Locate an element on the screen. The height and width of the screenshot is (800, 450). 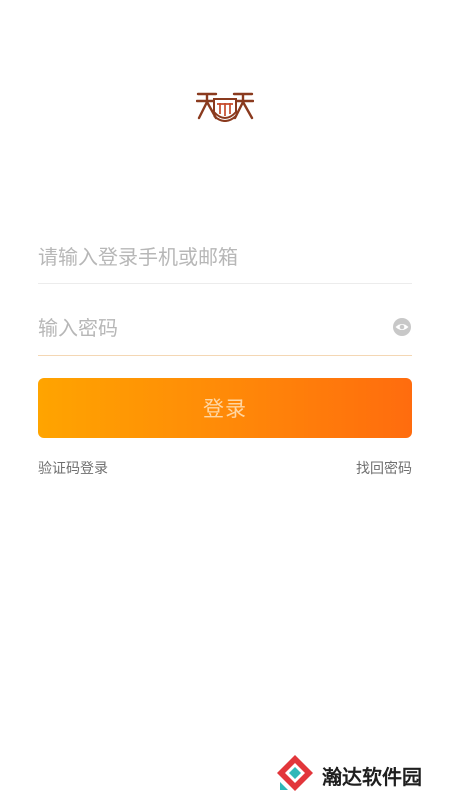
watermark-text: 瀚达软件园 is located at coordinates (372, 777).